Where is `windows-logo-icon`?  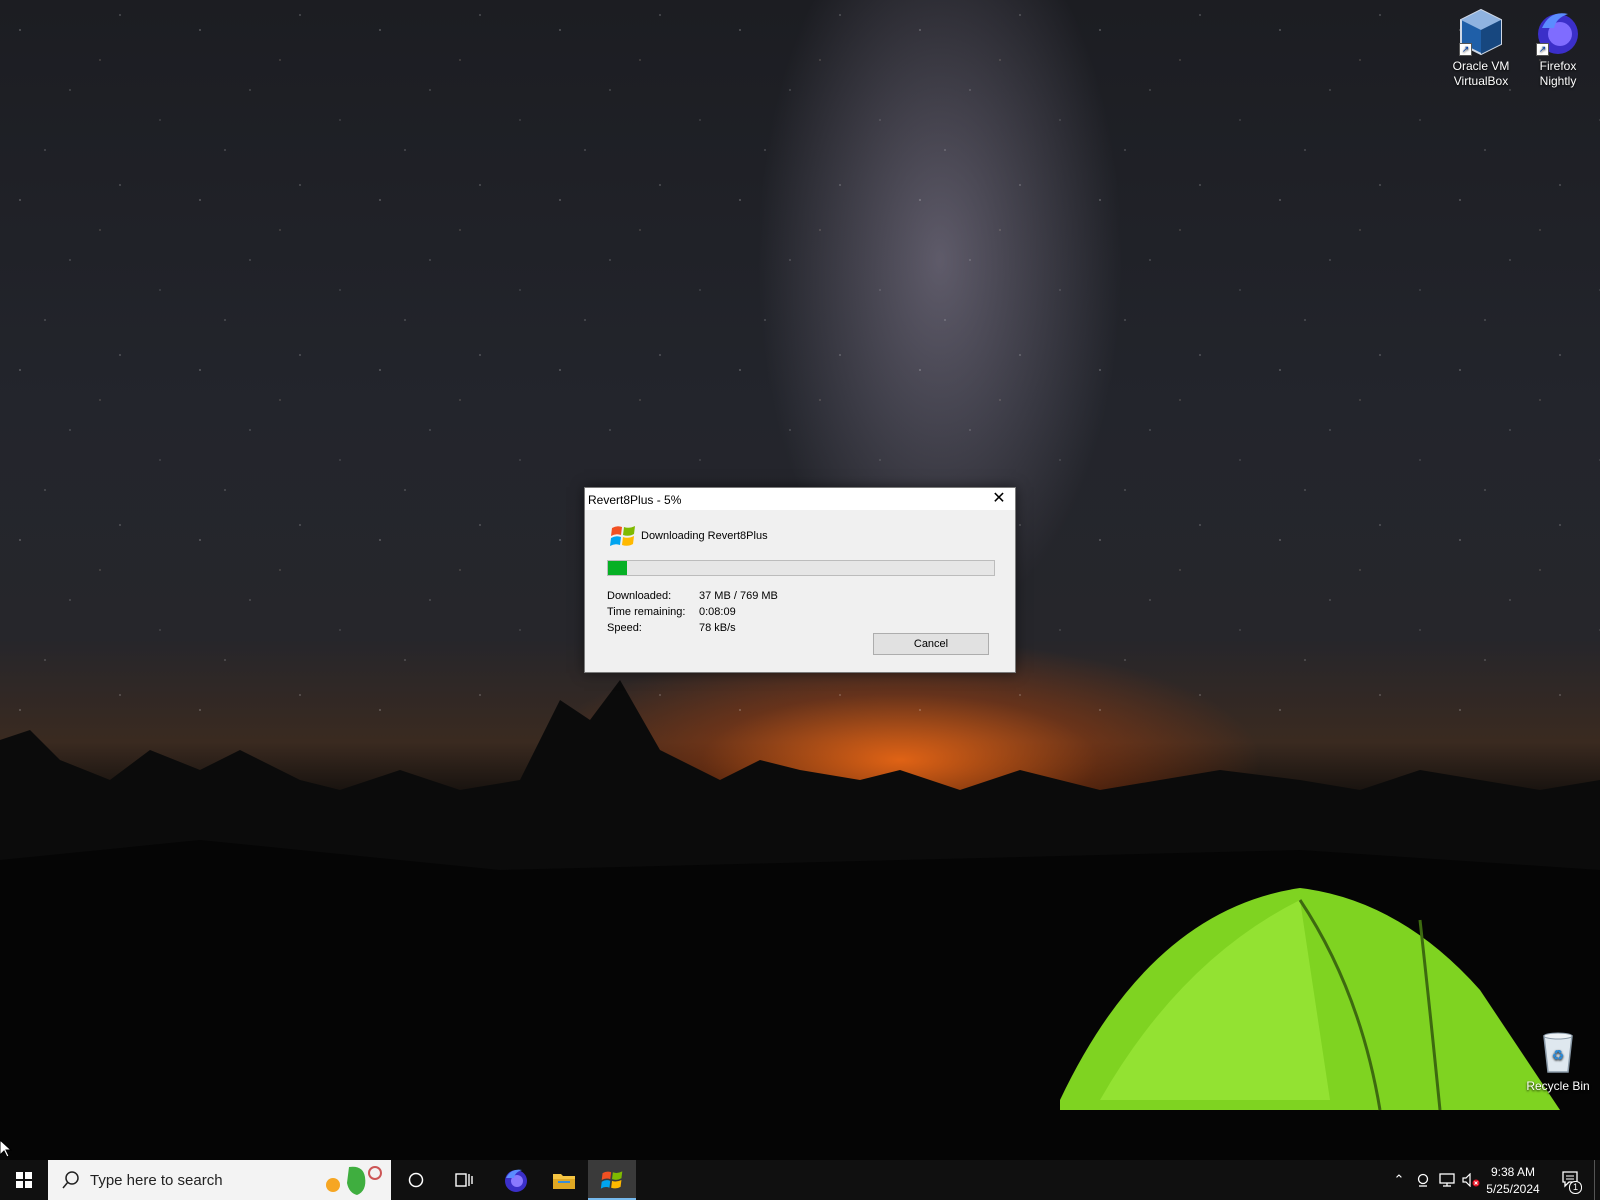
windows-logo-icon is located at coordinates (622, 536).